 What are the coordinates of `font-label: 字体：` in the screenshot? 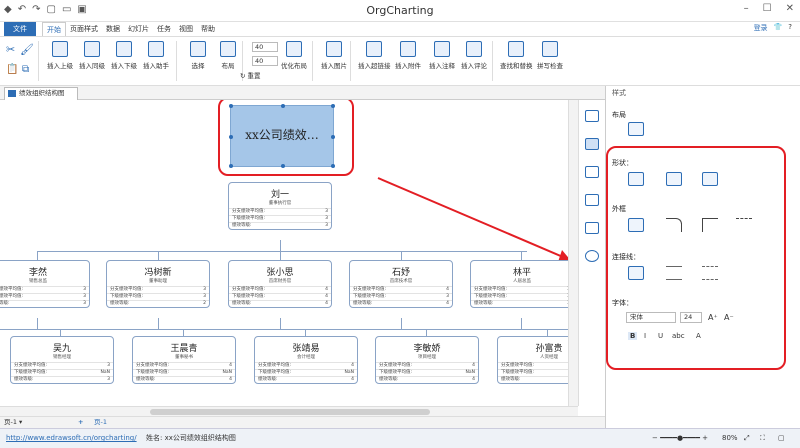 It's located at (622, 303).